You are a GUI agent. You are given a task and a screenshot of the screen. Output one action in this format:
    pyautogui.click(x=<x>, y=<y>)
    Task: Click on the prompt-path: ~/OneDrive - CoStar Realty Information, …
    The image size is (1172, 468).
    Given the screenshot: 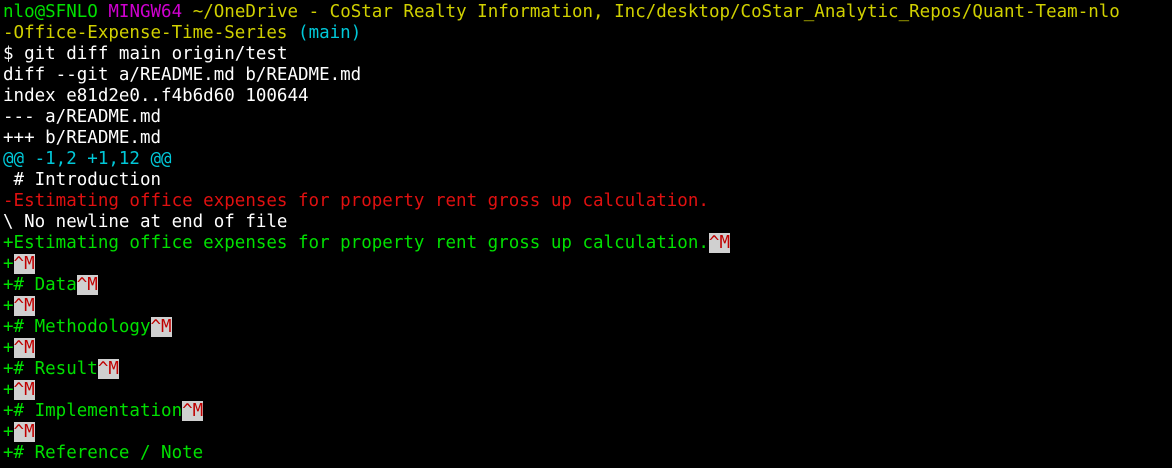 What is the action you would take?
    pyautogui.click(x=656, y=12)
    